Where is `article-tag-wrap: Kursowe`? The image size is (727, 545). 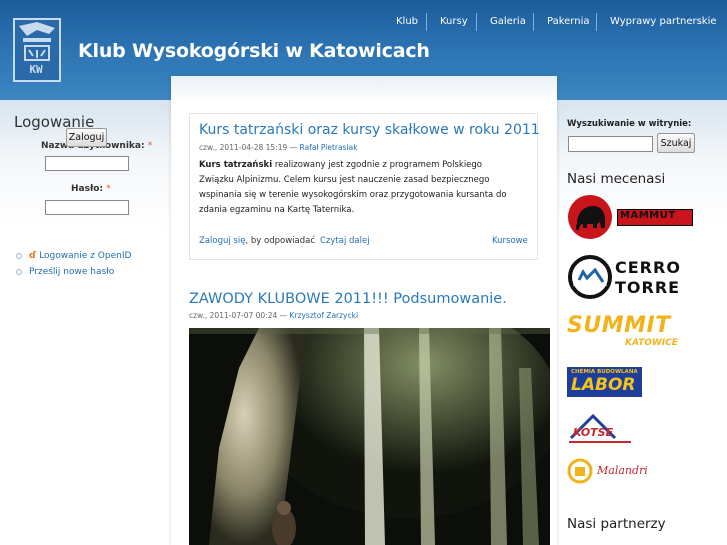 article-tag-wrap: Kursowe is located at coordinates (510, 241).